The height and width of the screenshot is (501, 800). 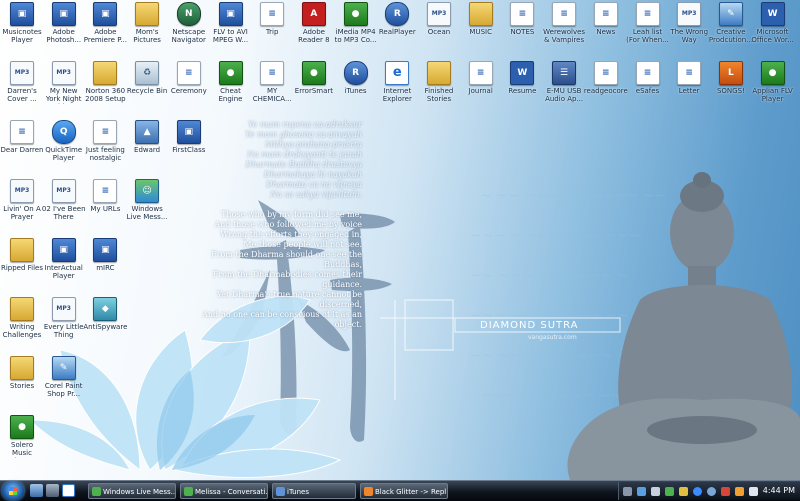 I want to click on desktop-icon: Journal, so click(x=481, y=84).